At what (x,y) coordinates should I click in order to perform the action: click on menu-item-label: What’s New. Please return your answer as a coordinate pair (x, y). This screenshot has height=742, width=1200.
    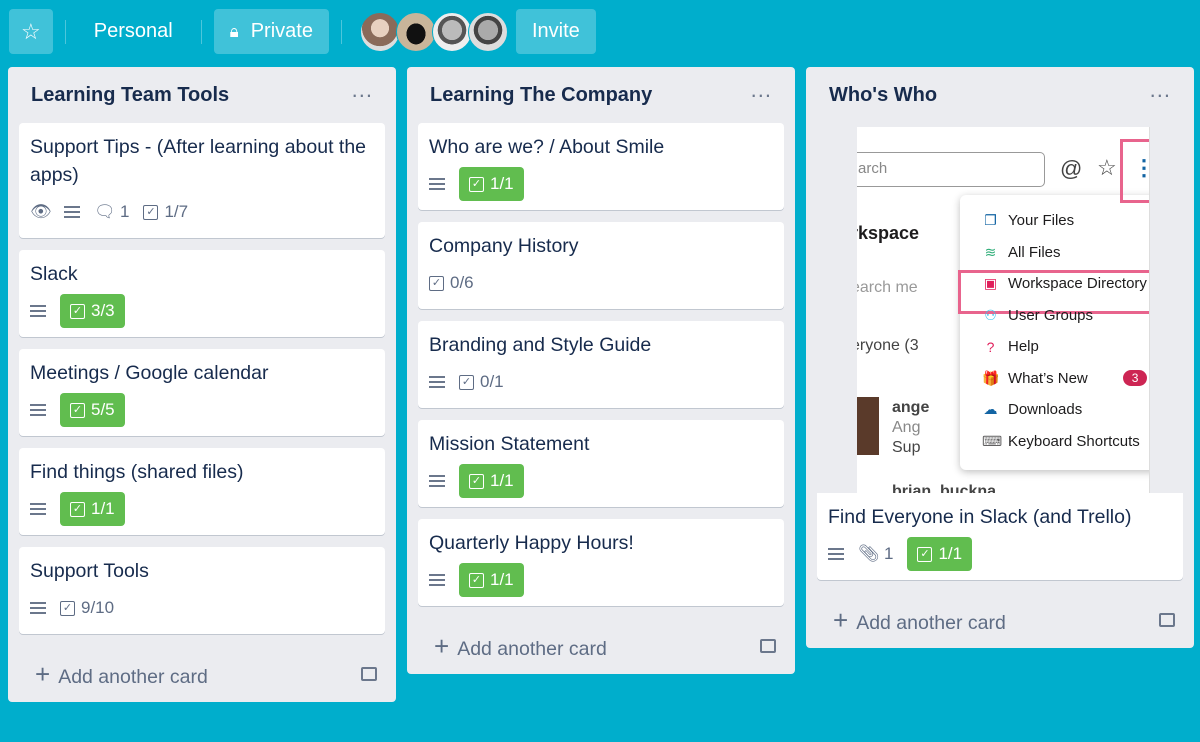
    Looking at the image, I should click on (1048, 378).